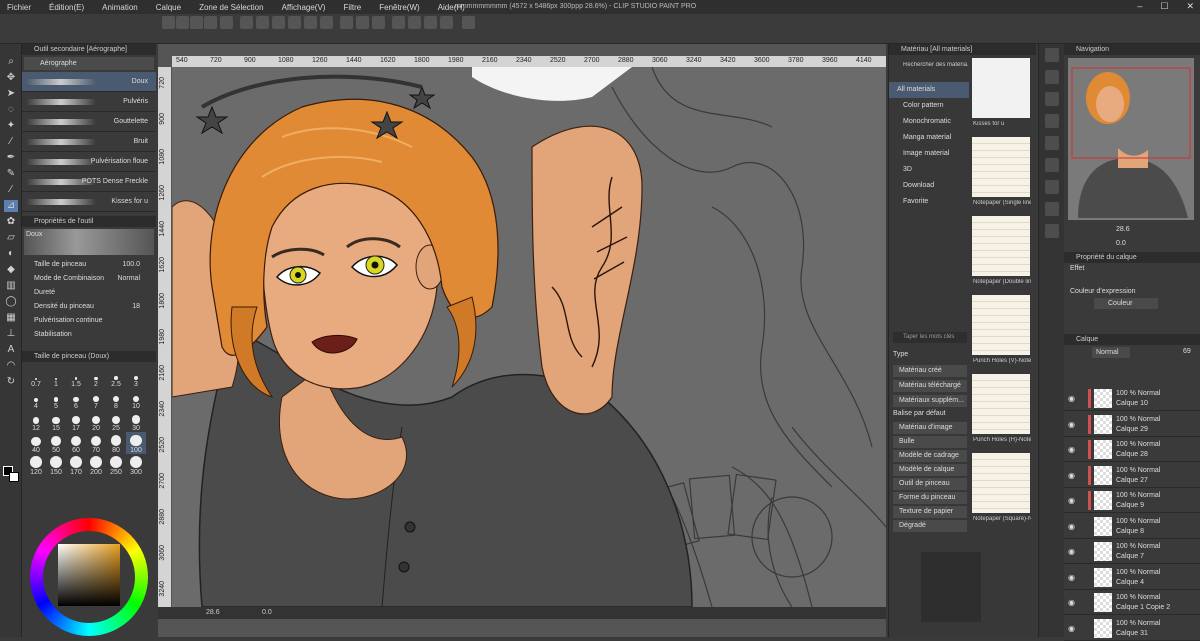  Describe the element at coordinates (929, 106) in the screenshot. I see `material-tree-item: Color pattern` at that location.